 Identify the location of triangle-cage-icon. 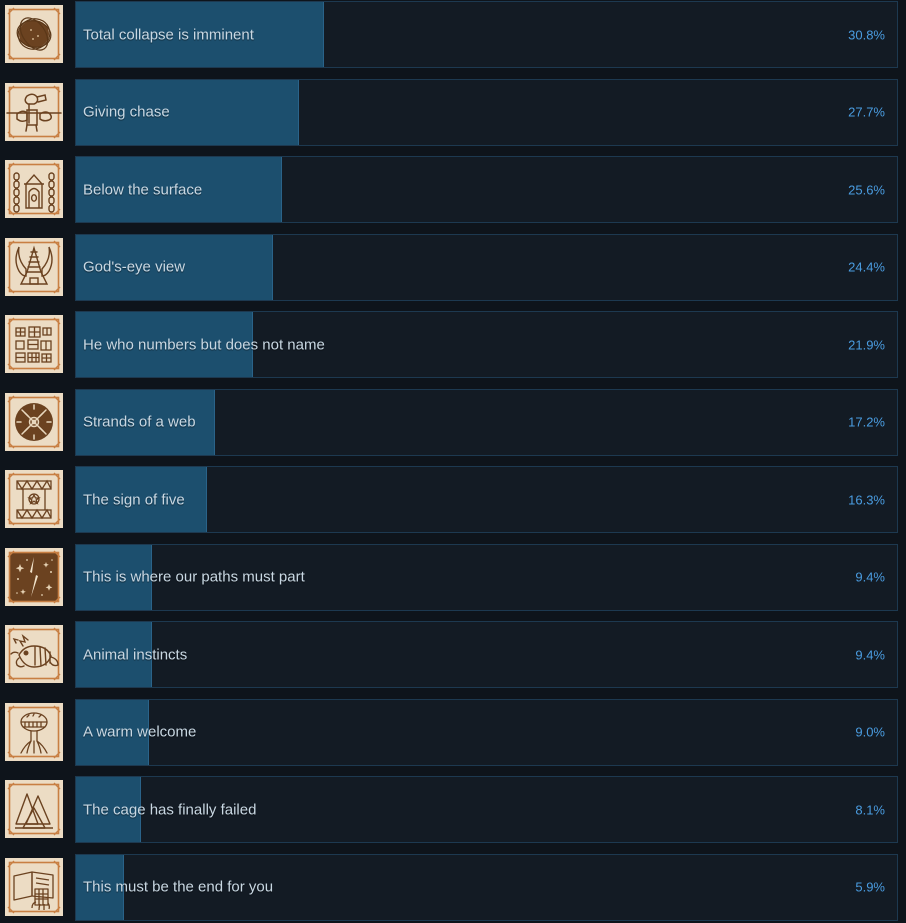
(34, 809).